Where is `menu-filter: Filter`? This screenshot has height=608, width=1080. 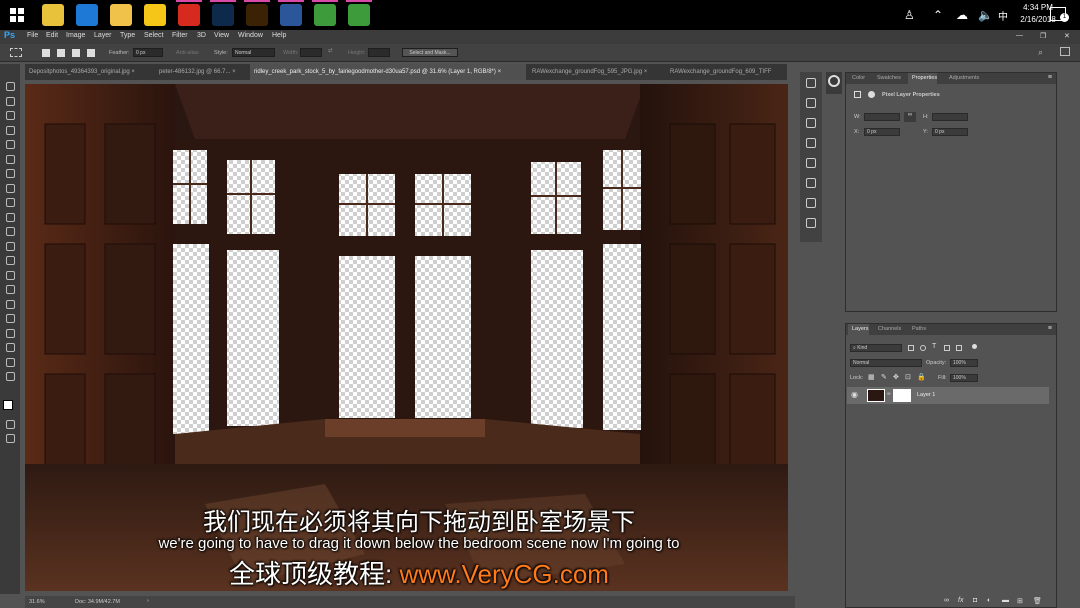
menu-filter: Filter is located at coordinates (180, 35).